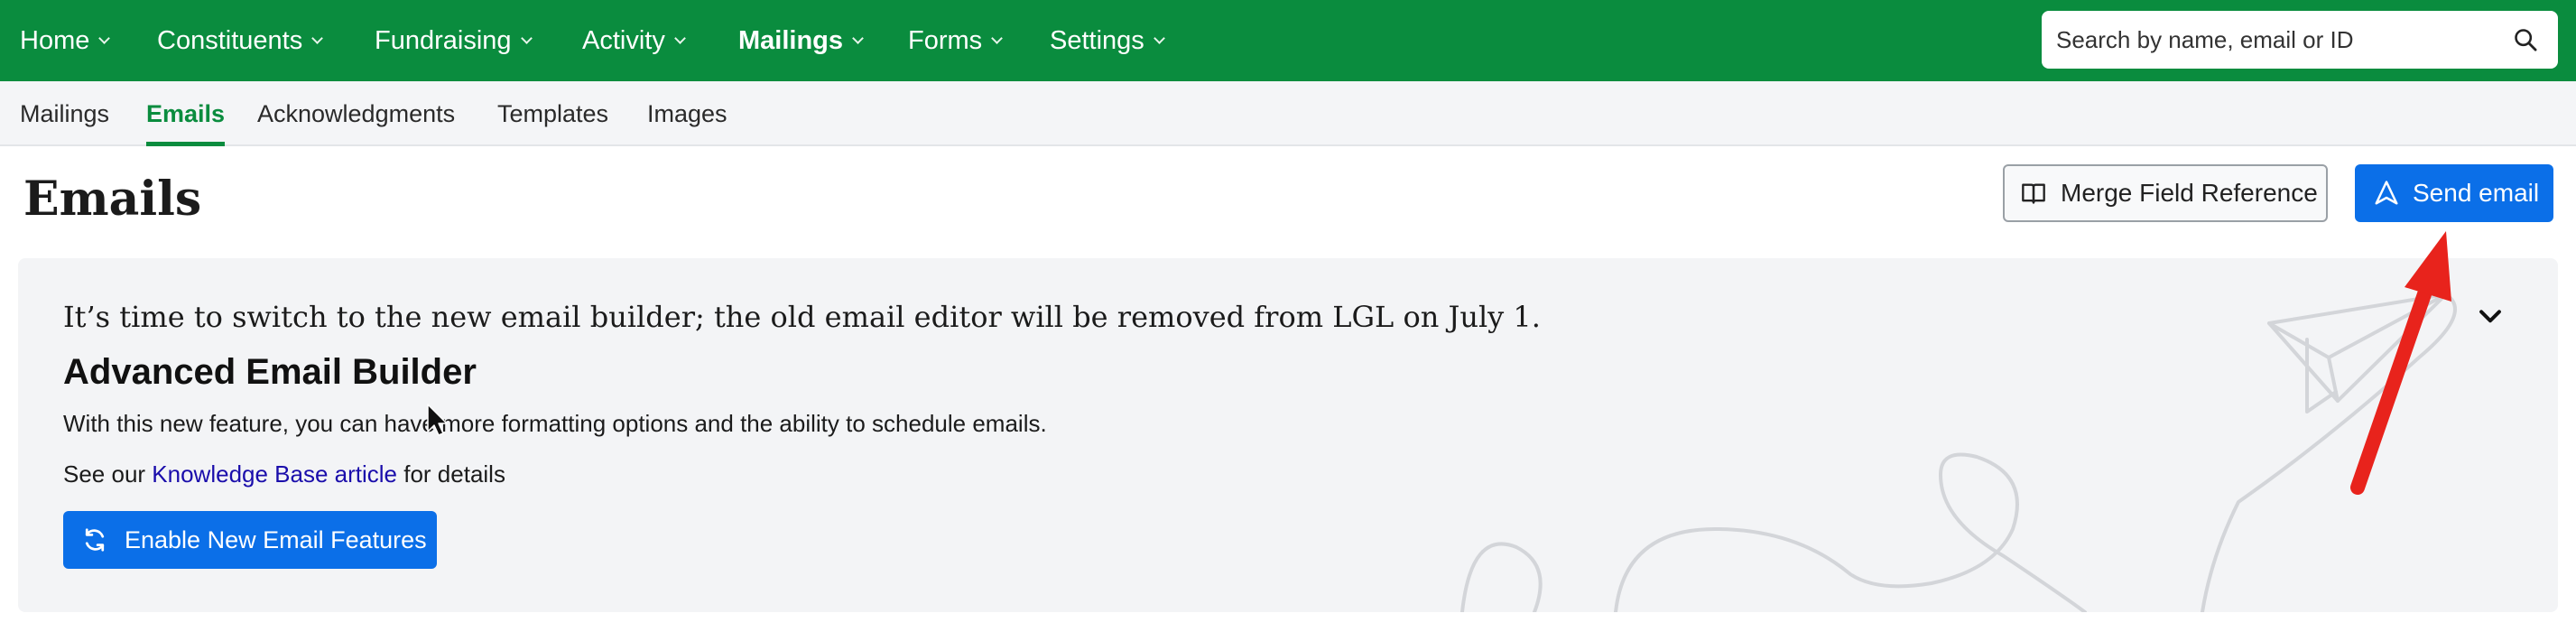 This screenshot has height=632, width=2576. I want to click on refresh-icon, so click(95, 540).